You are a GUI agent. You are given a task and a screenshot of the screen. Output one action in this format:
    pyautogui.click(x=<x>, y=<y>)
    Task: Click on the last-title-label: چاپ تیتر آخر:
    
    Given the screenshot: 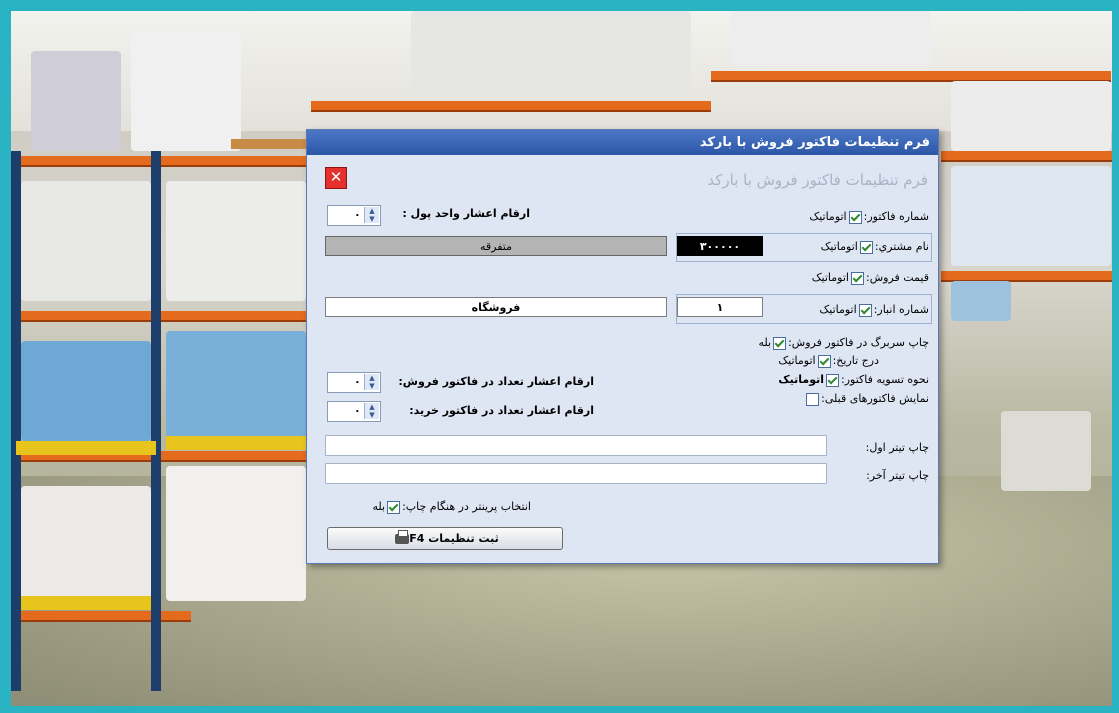 What is the action you would take?
    pyautogui.click(x=897, y=475)
    